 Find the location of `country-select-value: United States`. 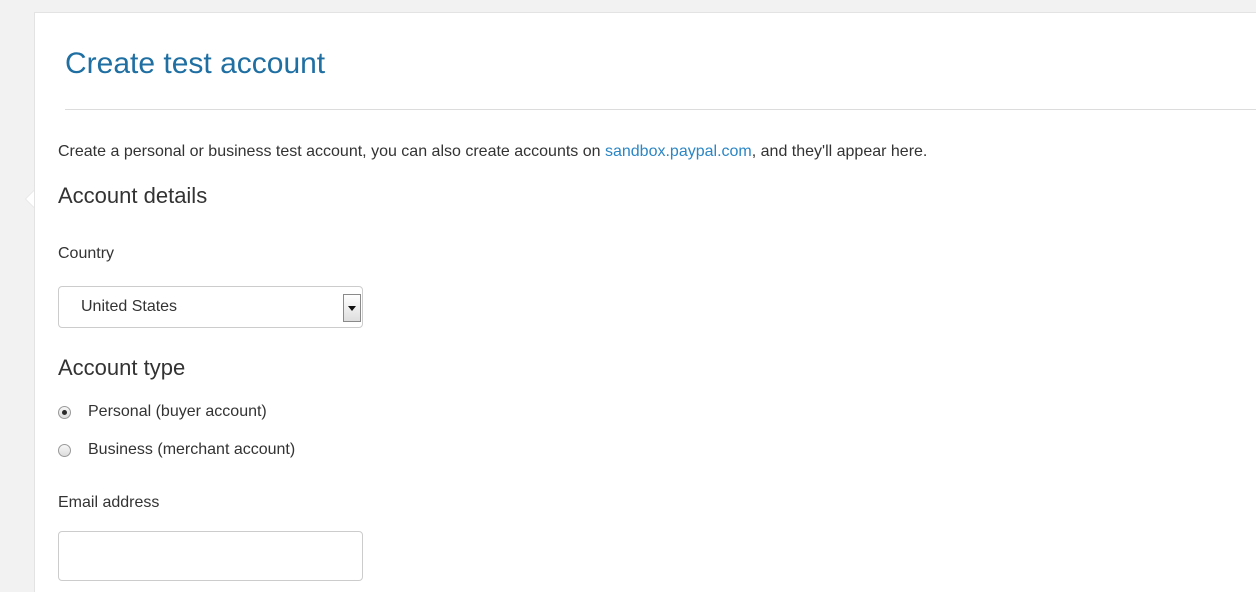

country-select-value: United States is located at coordinates (129, 306).